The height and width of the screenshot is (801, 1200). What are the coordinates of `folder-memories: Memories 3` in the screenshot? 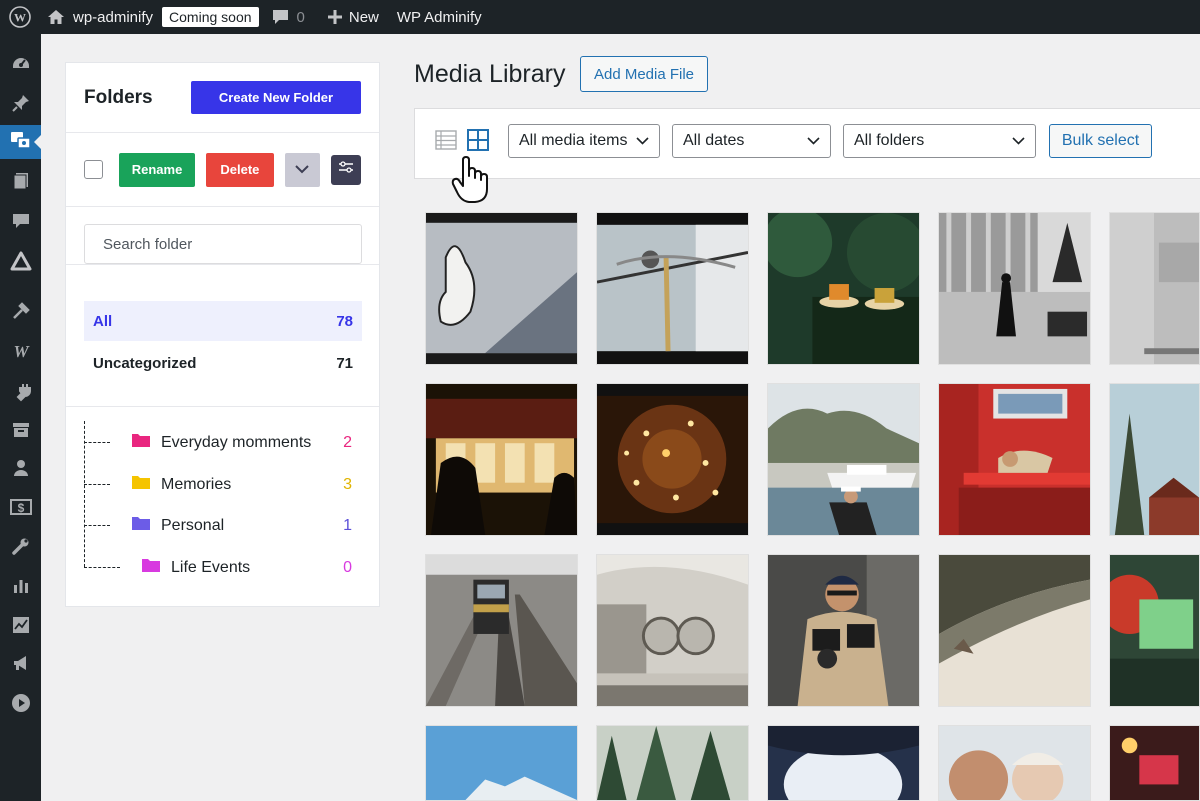 It's located at (220, 484).